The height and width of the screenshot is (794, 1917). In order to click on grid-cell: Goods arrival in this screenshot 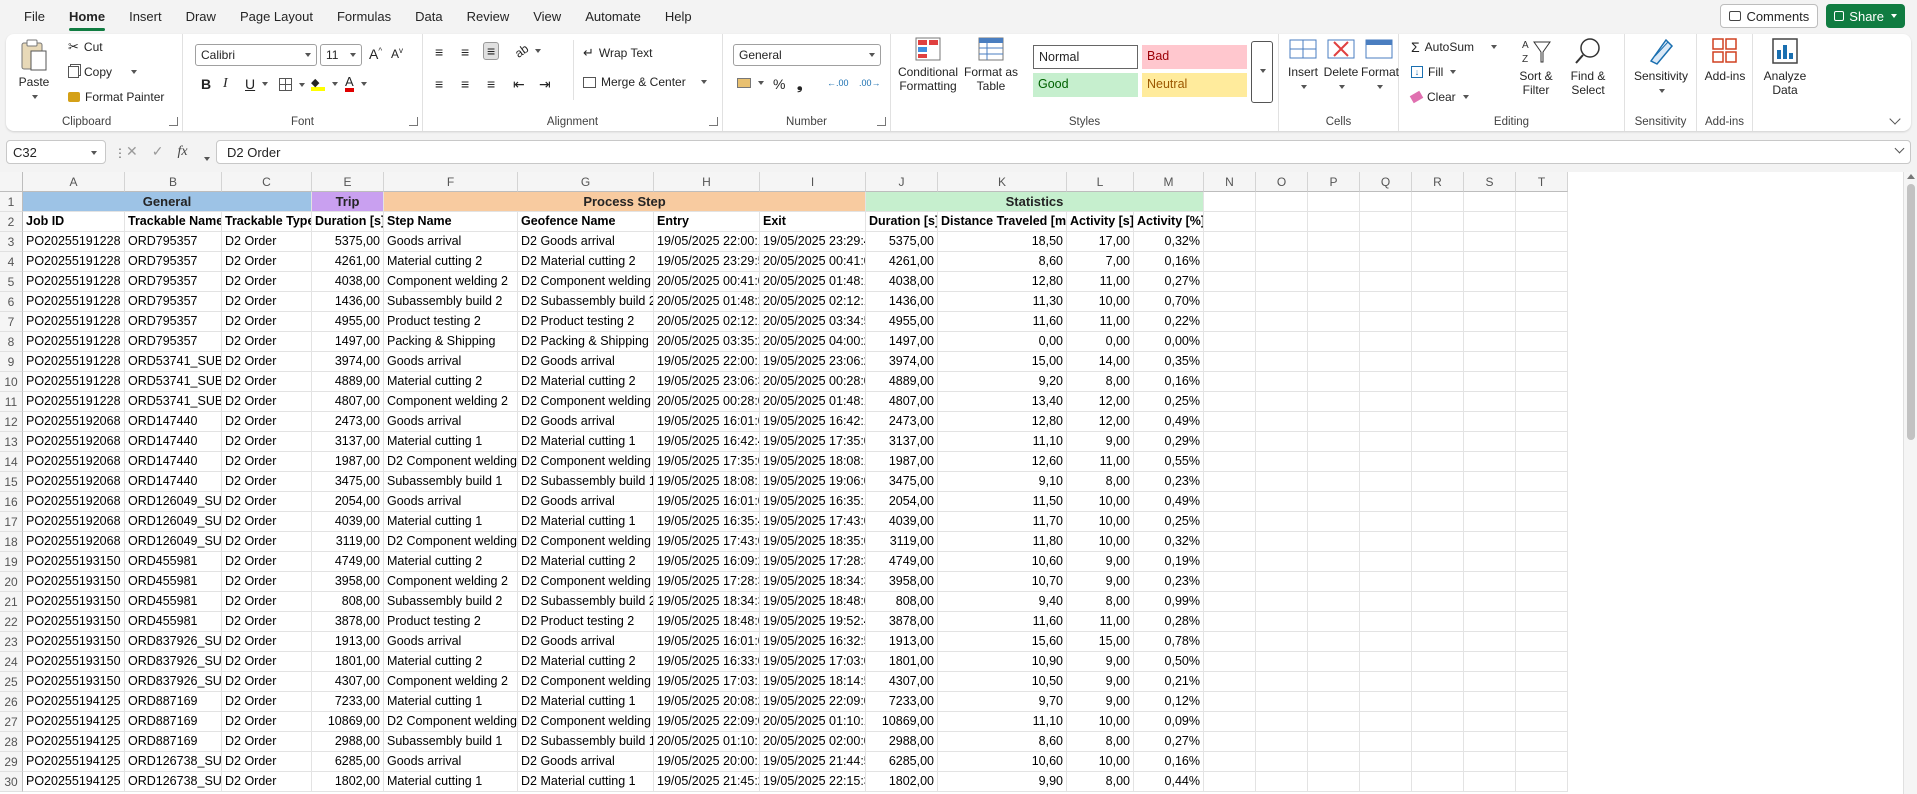, I will do `click(451, 642)`.